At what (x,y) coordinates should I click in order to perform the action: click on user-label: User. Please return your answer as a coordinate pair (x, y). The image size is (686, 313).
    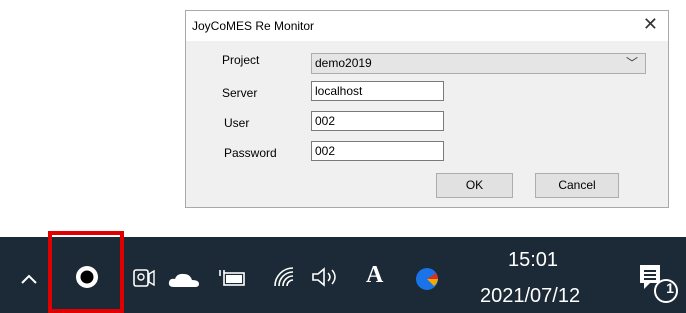
    Looking at the image, I should click on (237, 123).